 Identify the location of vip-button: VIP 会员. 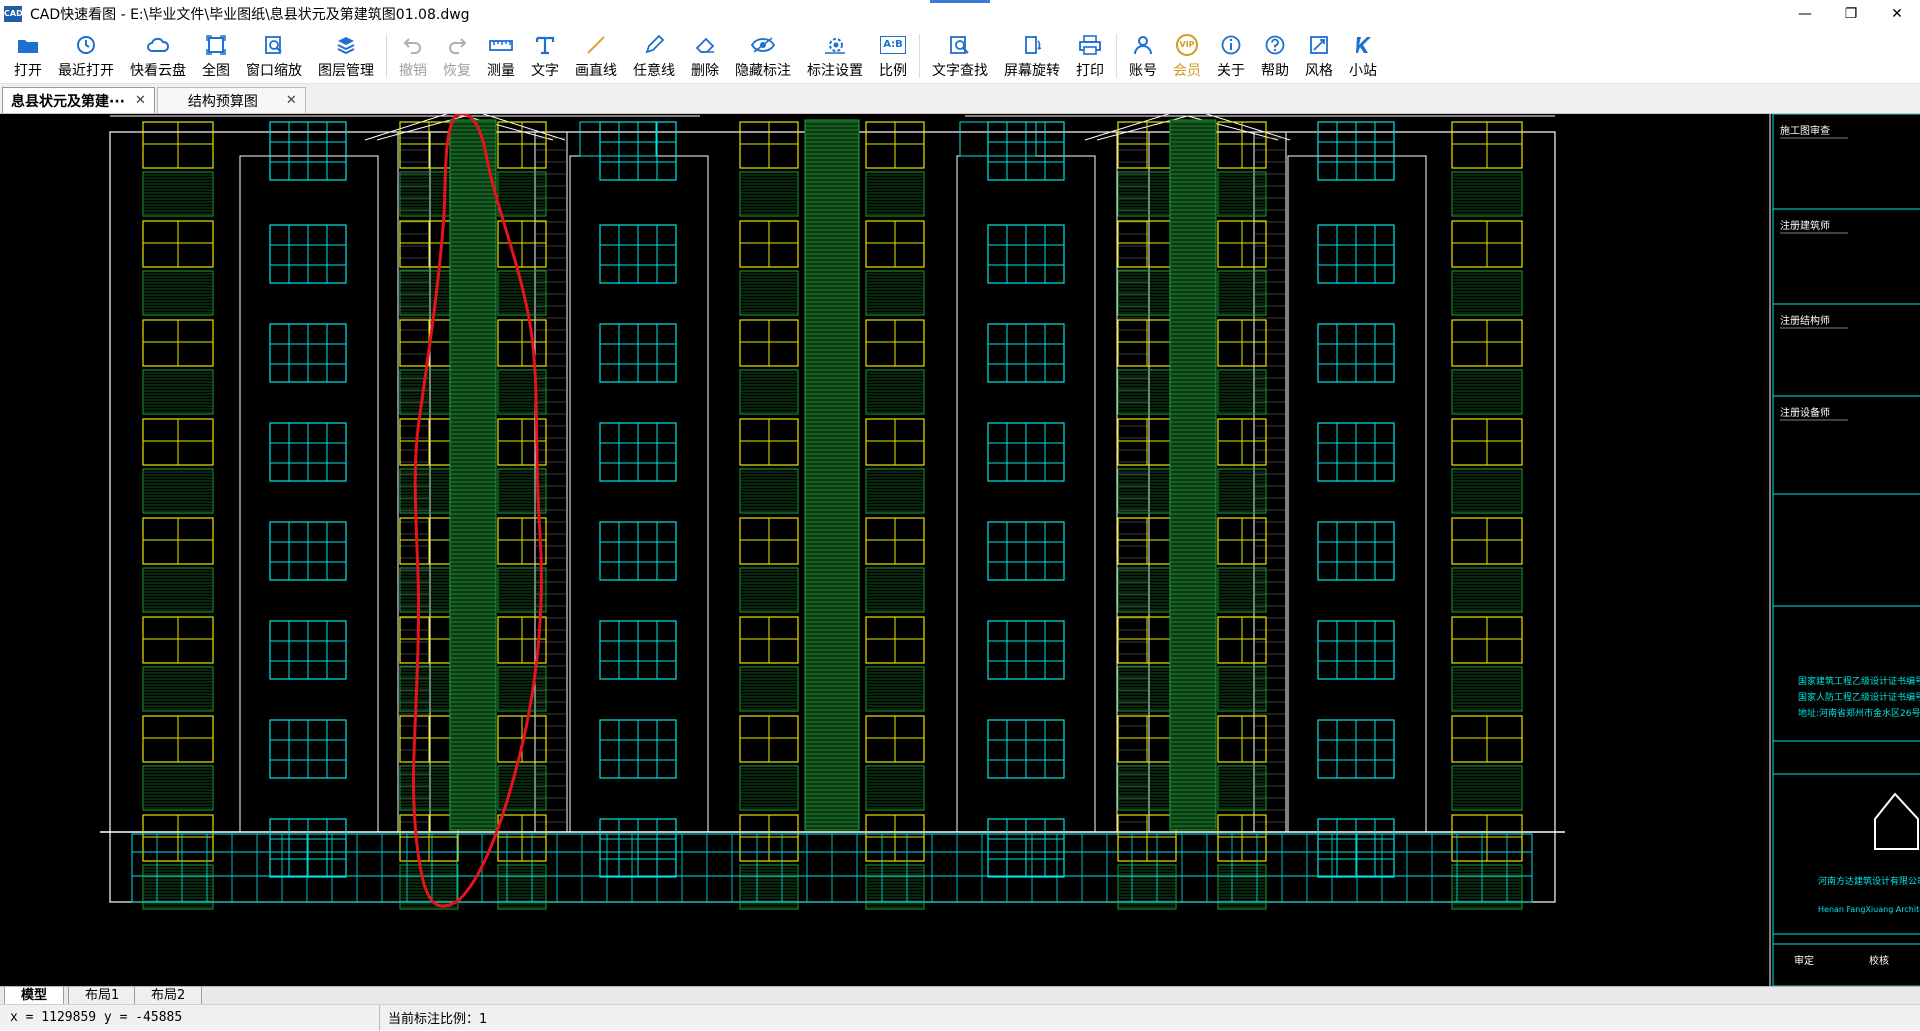
(1187, 55).